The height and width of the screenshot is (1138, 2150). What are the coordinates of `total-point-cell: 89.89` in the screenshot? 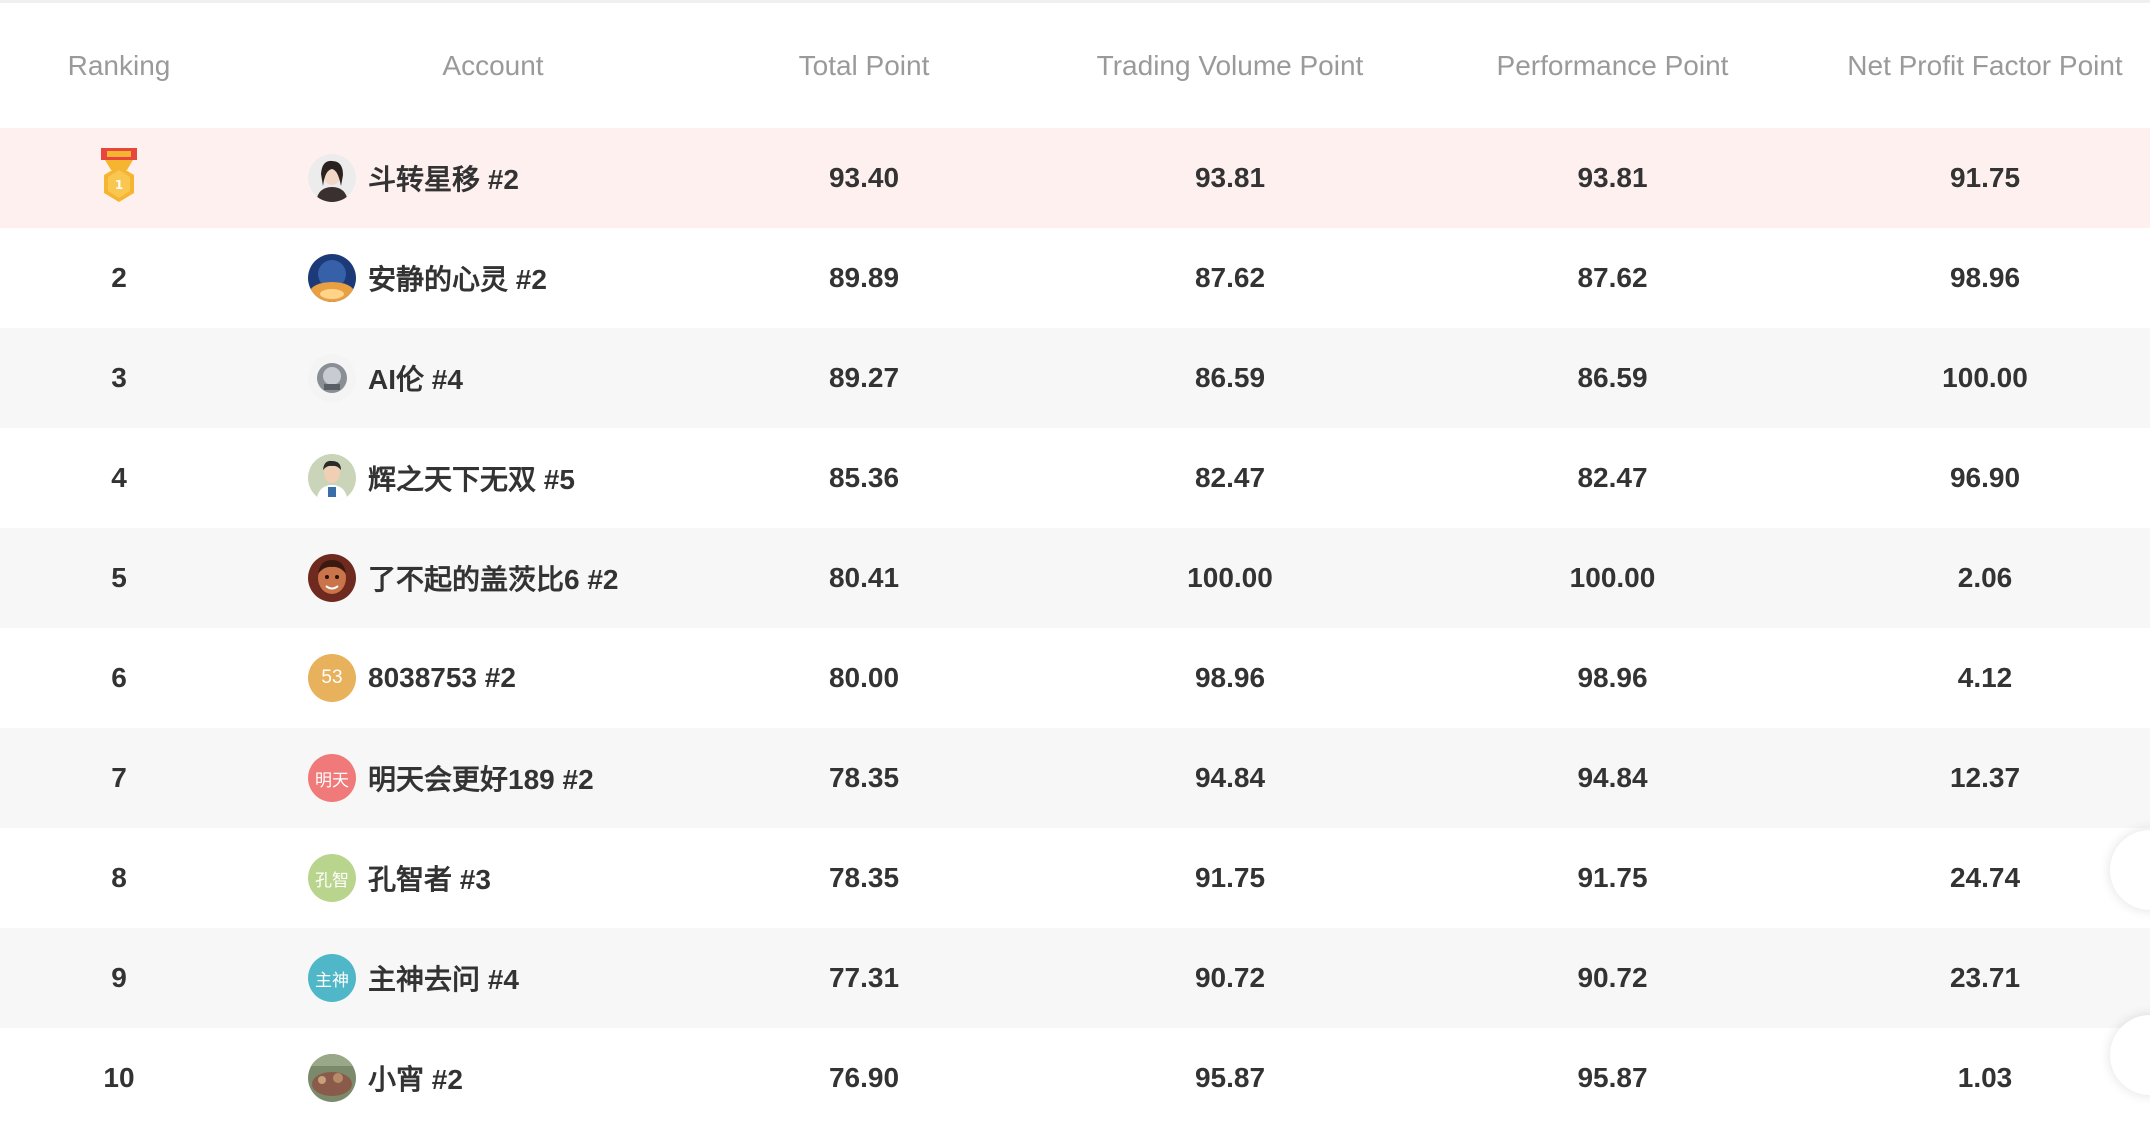 It's located at (864, 277).